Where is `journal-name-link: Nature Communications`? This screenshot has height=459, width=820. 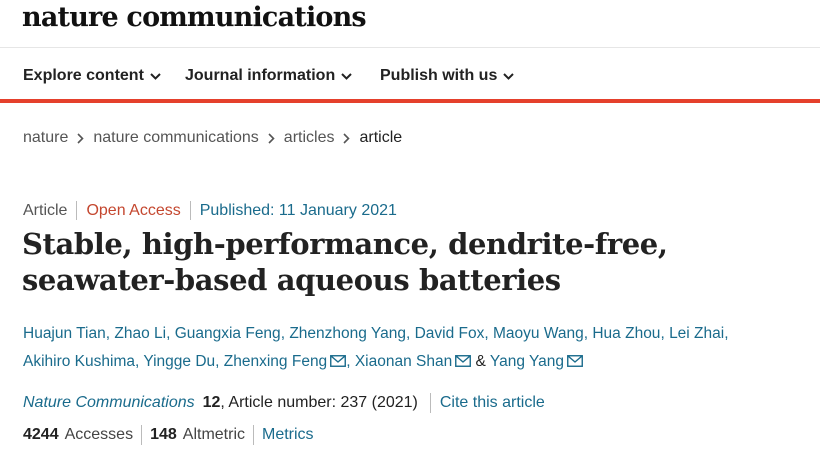 journal-name-link: Nature Communications is located at coordinates (109, 403).